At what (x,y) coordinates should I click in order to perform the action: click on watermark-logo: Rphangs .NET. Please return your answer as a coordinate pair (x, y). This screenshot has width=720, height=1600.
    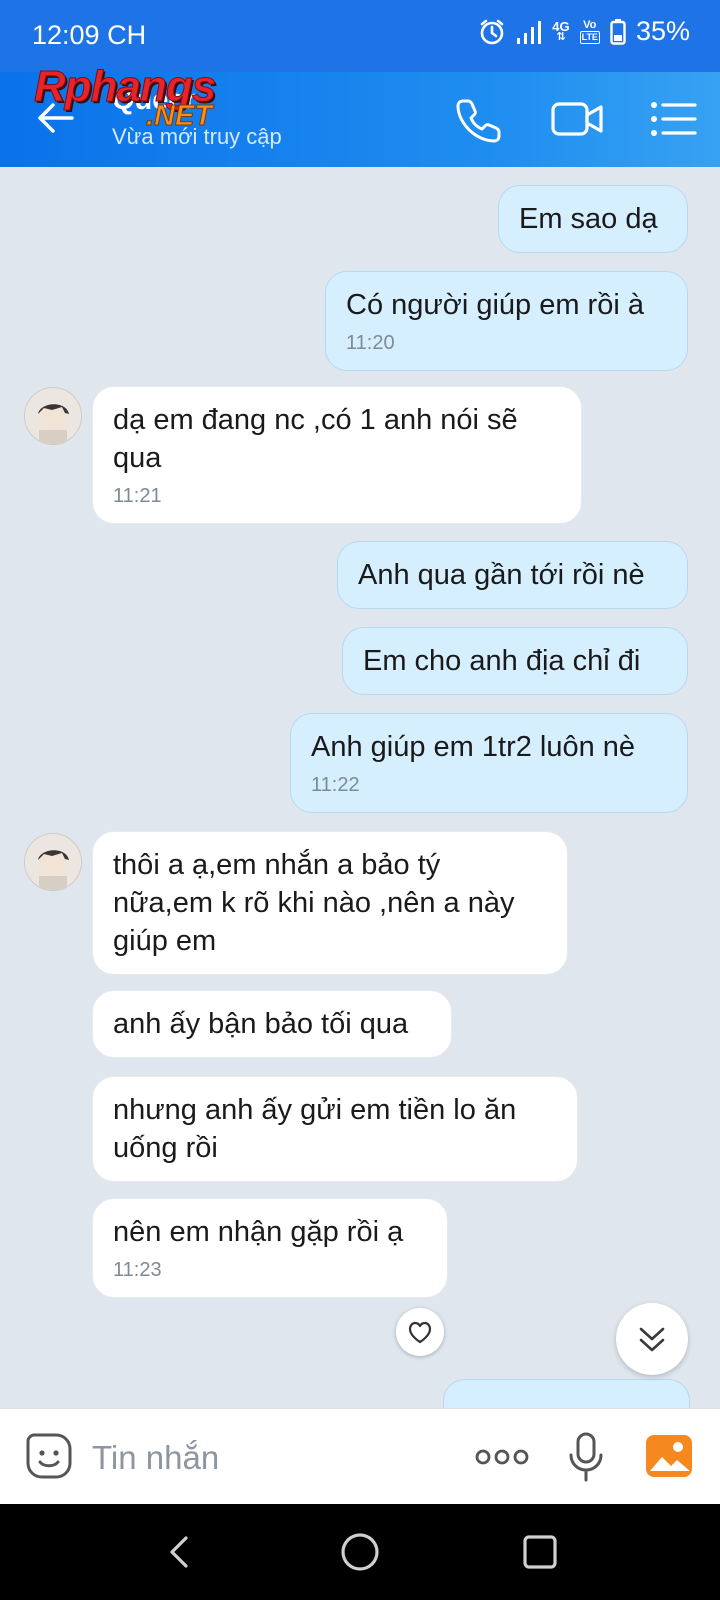
    Looking at the image, I should click on (148, 102).